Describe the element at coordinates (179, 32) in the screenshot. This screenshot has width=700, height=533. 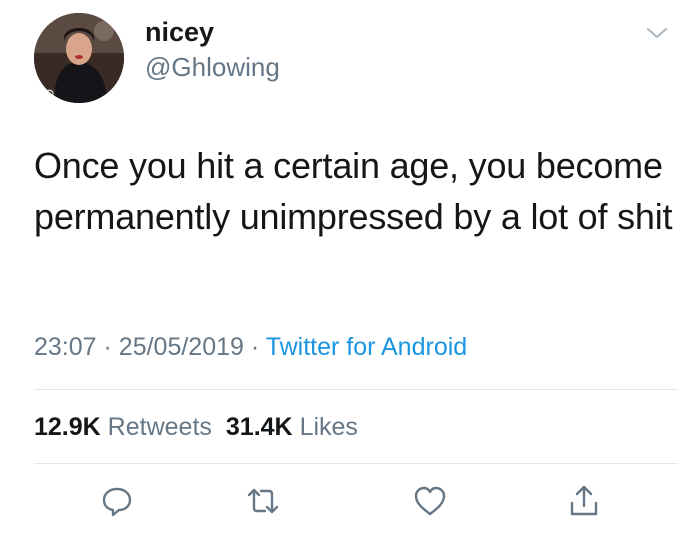
I see `display-name: nicey` at that location.